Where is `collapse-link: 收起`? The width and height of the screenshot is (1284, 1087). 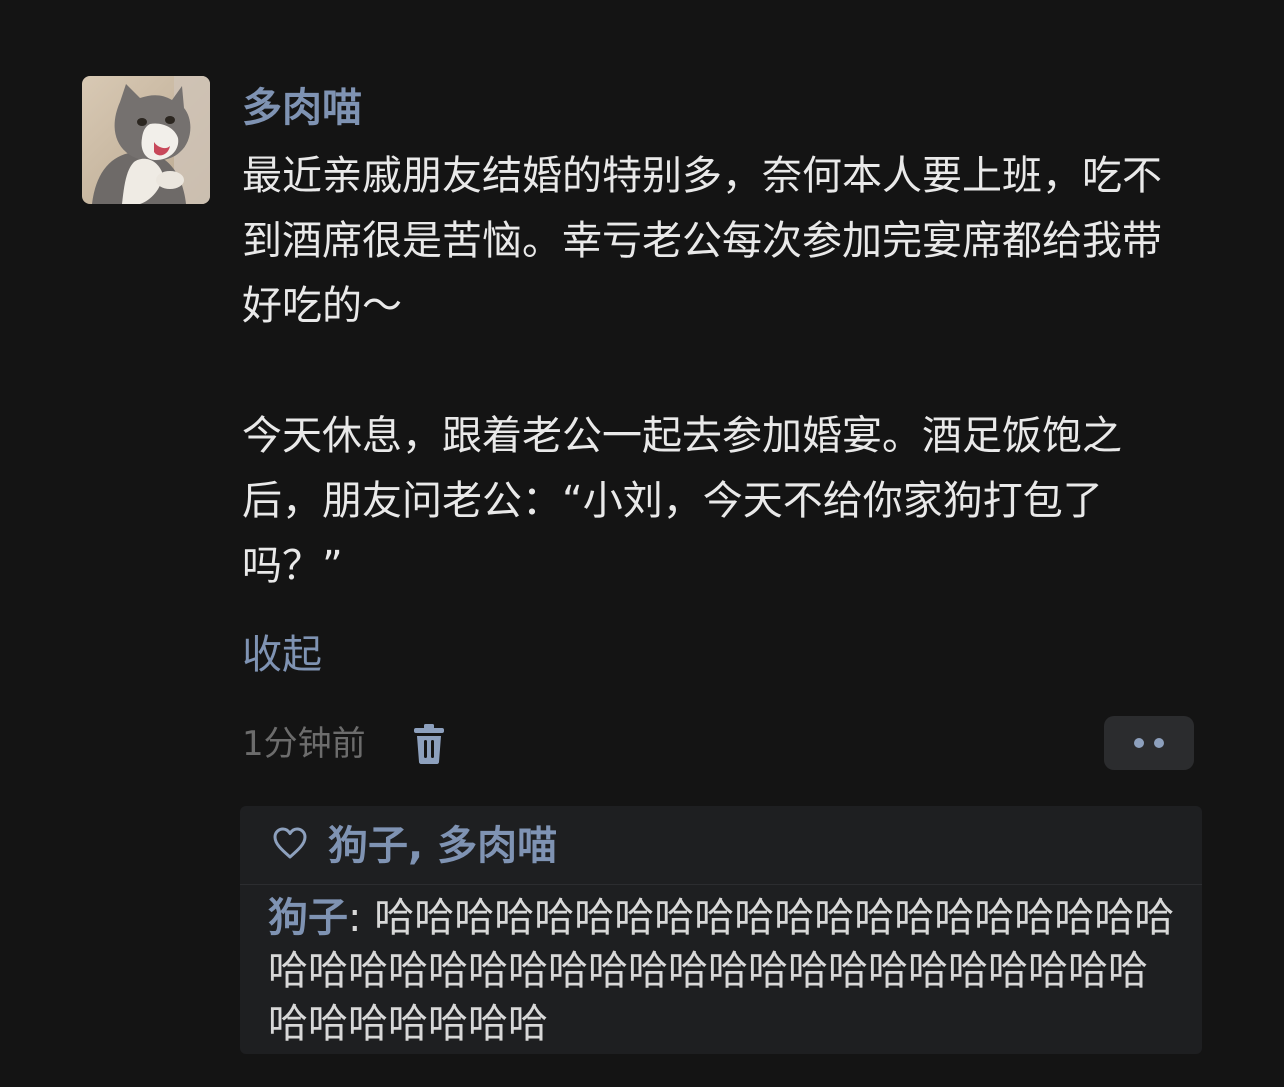
collapse-link: 收起 is located at coordinates (282, 655).